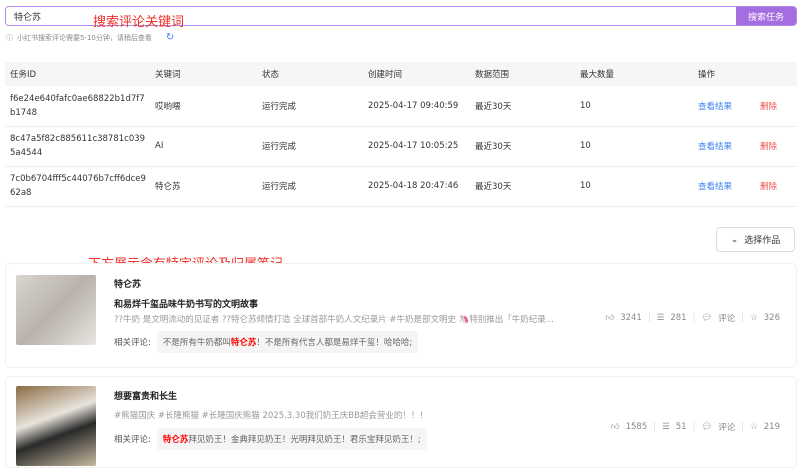 The width and height of the screenshot is (806, 470). I want to click on task-id: 8c47a5f82c885611c38781c0395a4544, so click(77, 146).